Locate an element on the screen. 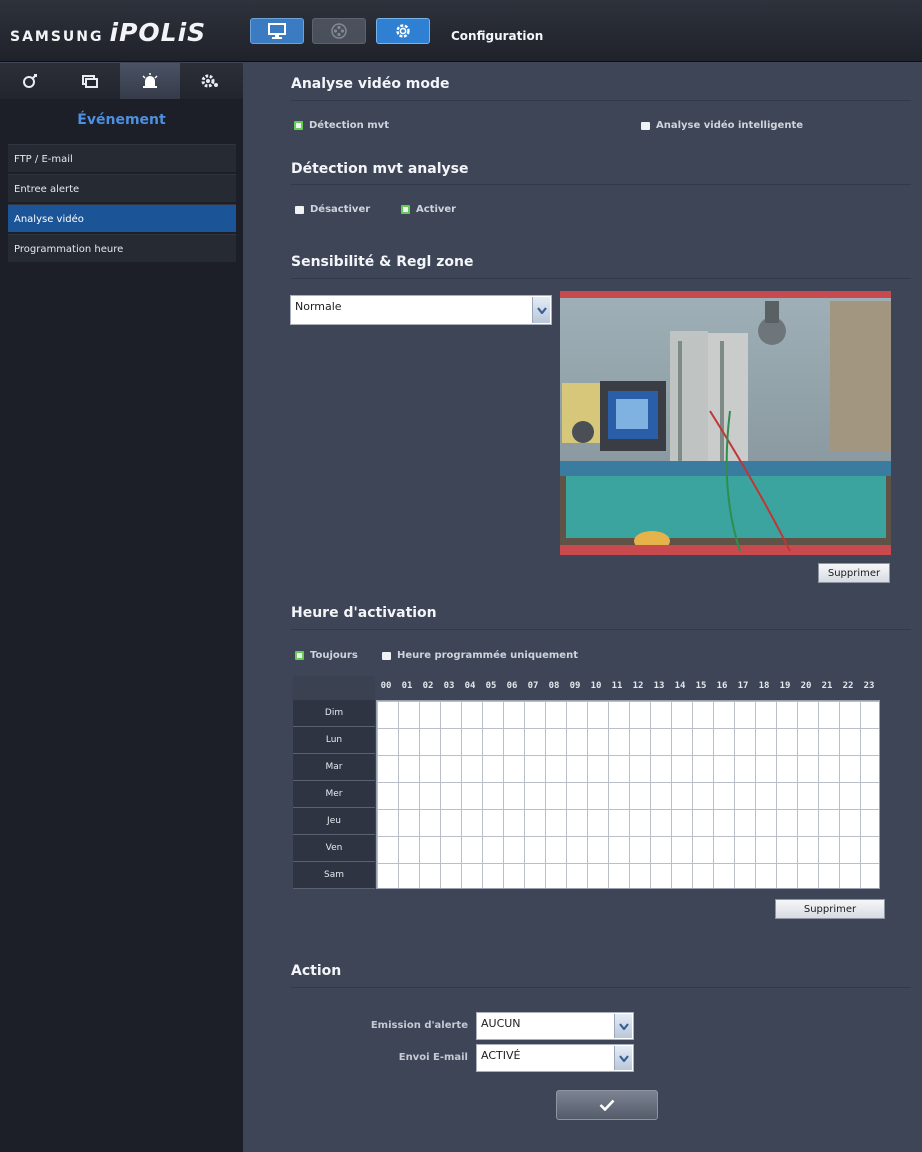 The height and width of the screenshot is (1152, 922). day-label: Jeu is located at coordinates (334, 821).